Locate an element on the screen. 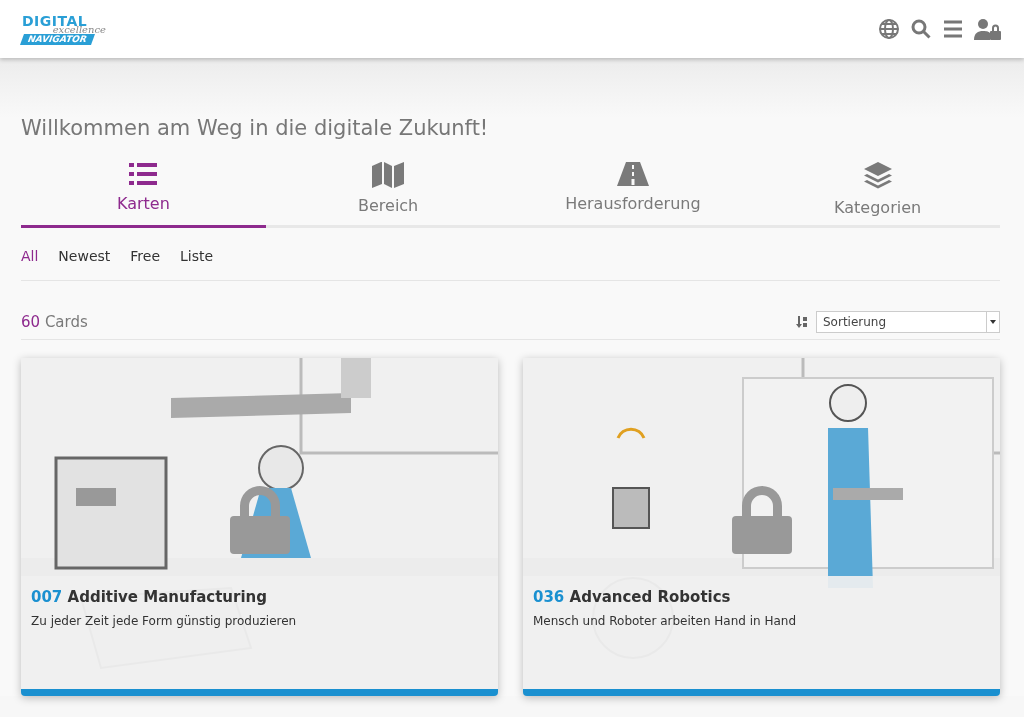  sort-icon is located at coordinates (802, 322).